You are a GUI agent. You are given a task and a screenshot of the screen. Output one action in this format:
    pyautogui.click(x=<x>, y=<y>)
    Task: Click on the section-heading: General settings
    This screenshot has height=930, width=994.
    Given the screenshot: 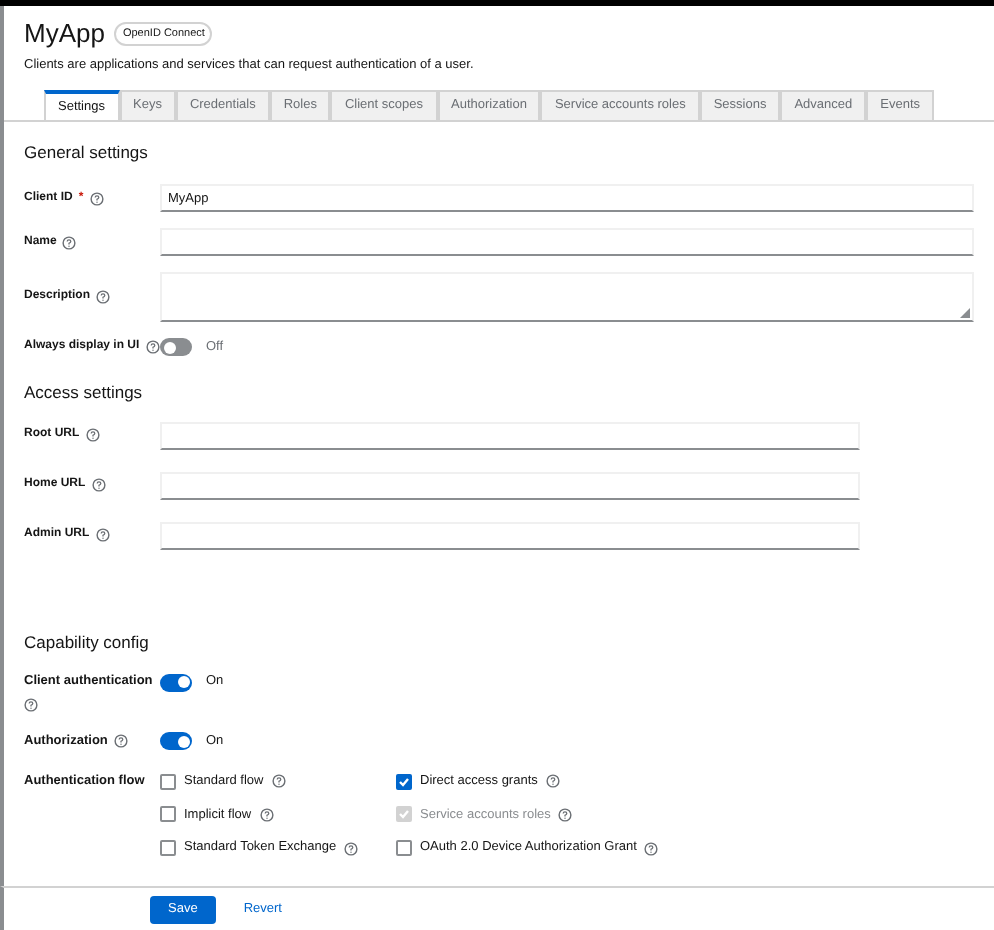 What is the action you would take?
    pyautogui.click(x=87, y=153)
    